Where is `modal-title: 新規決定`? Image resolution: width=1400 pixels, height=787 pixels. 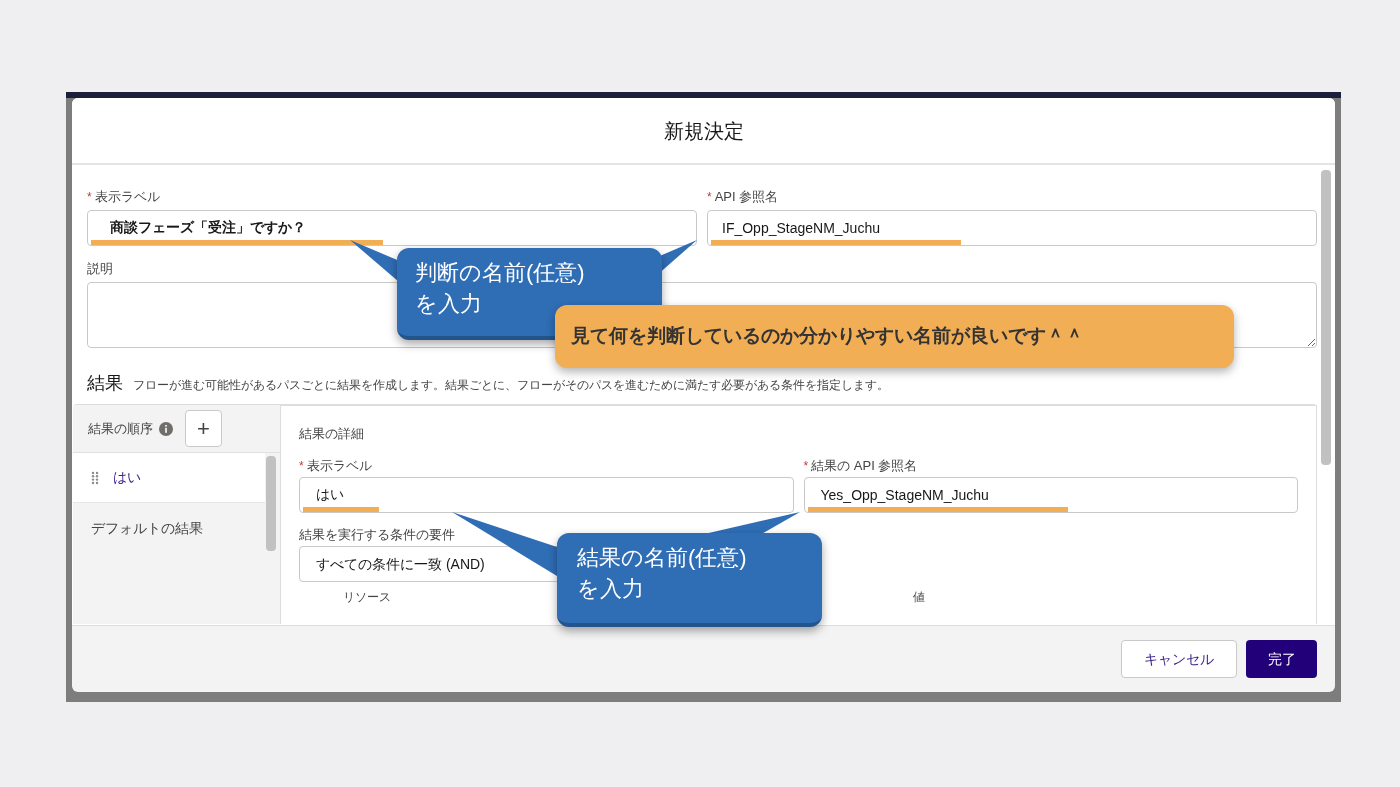
modal-title: 新規決定 is located at coordinates (703, 131).